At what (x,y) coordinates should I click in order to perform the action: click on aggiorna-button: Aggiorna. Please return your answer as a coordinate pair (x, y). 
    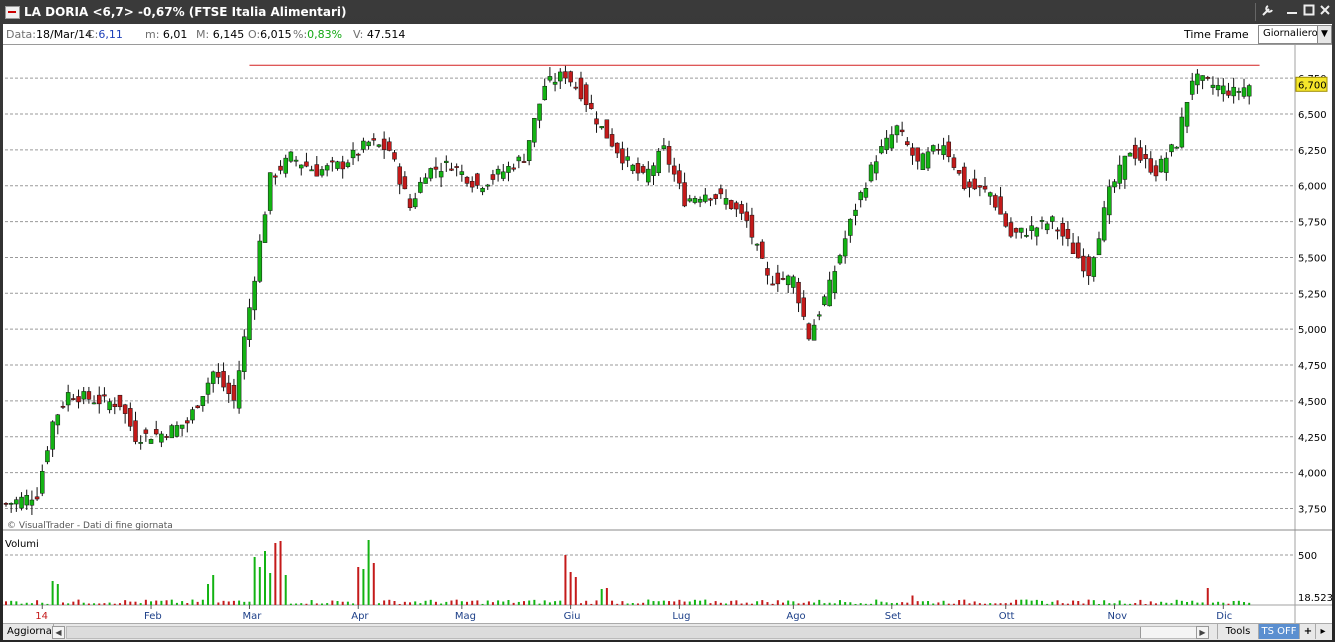
    Looking at the image, I should click on (28, 631).